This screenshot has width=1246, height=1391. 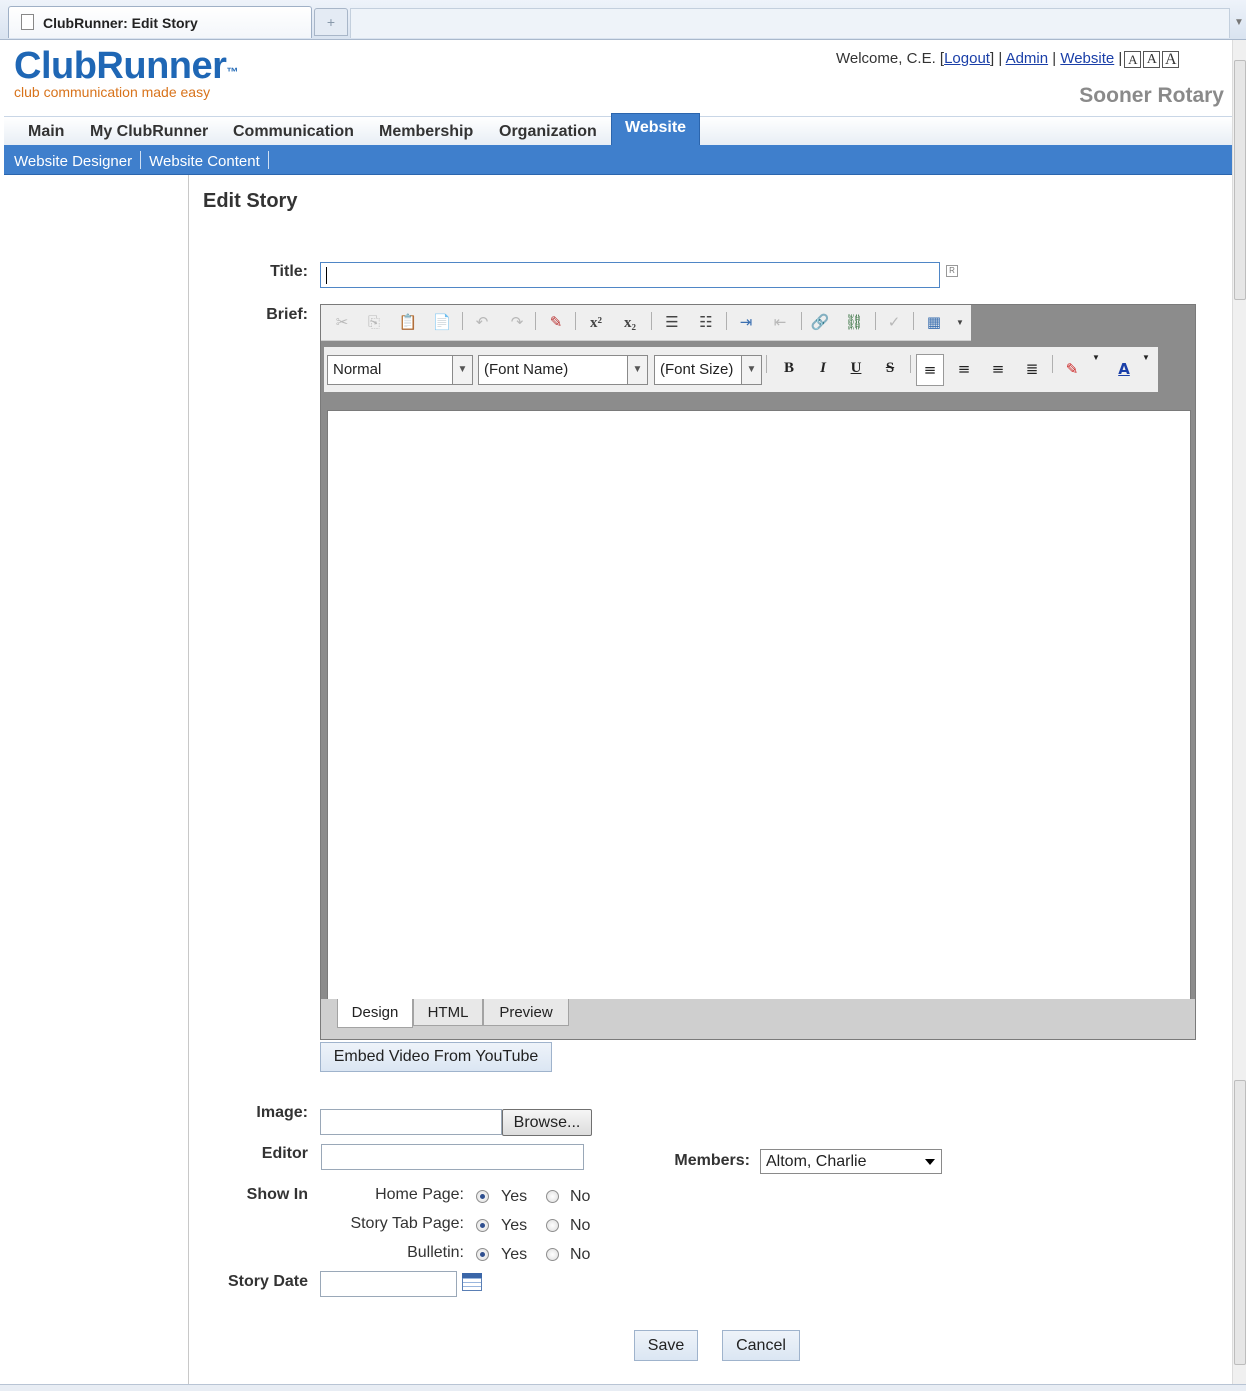 What do you see at coordinates (623, 1387) in the screenshot?
I see `browser-status-bar` at bounding box center [623, 1387].